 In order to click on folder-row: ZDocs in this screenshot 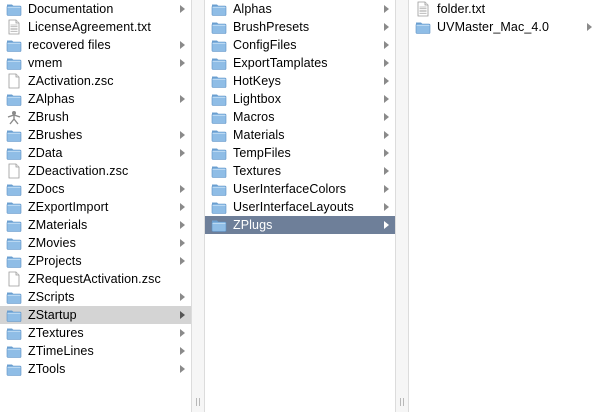, I will do `click(95, 189)`.